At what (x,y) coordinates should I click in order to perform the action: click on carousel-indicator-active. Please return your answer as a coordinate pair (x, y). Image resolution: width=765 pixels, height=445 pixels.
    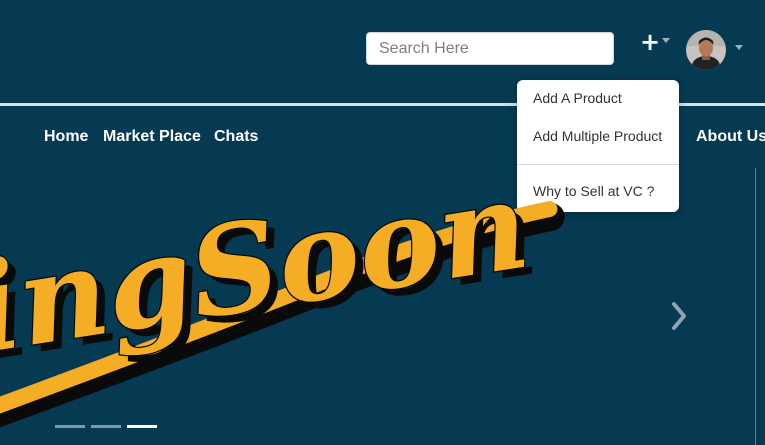
    Looking at the image, I should click on (142, 426).